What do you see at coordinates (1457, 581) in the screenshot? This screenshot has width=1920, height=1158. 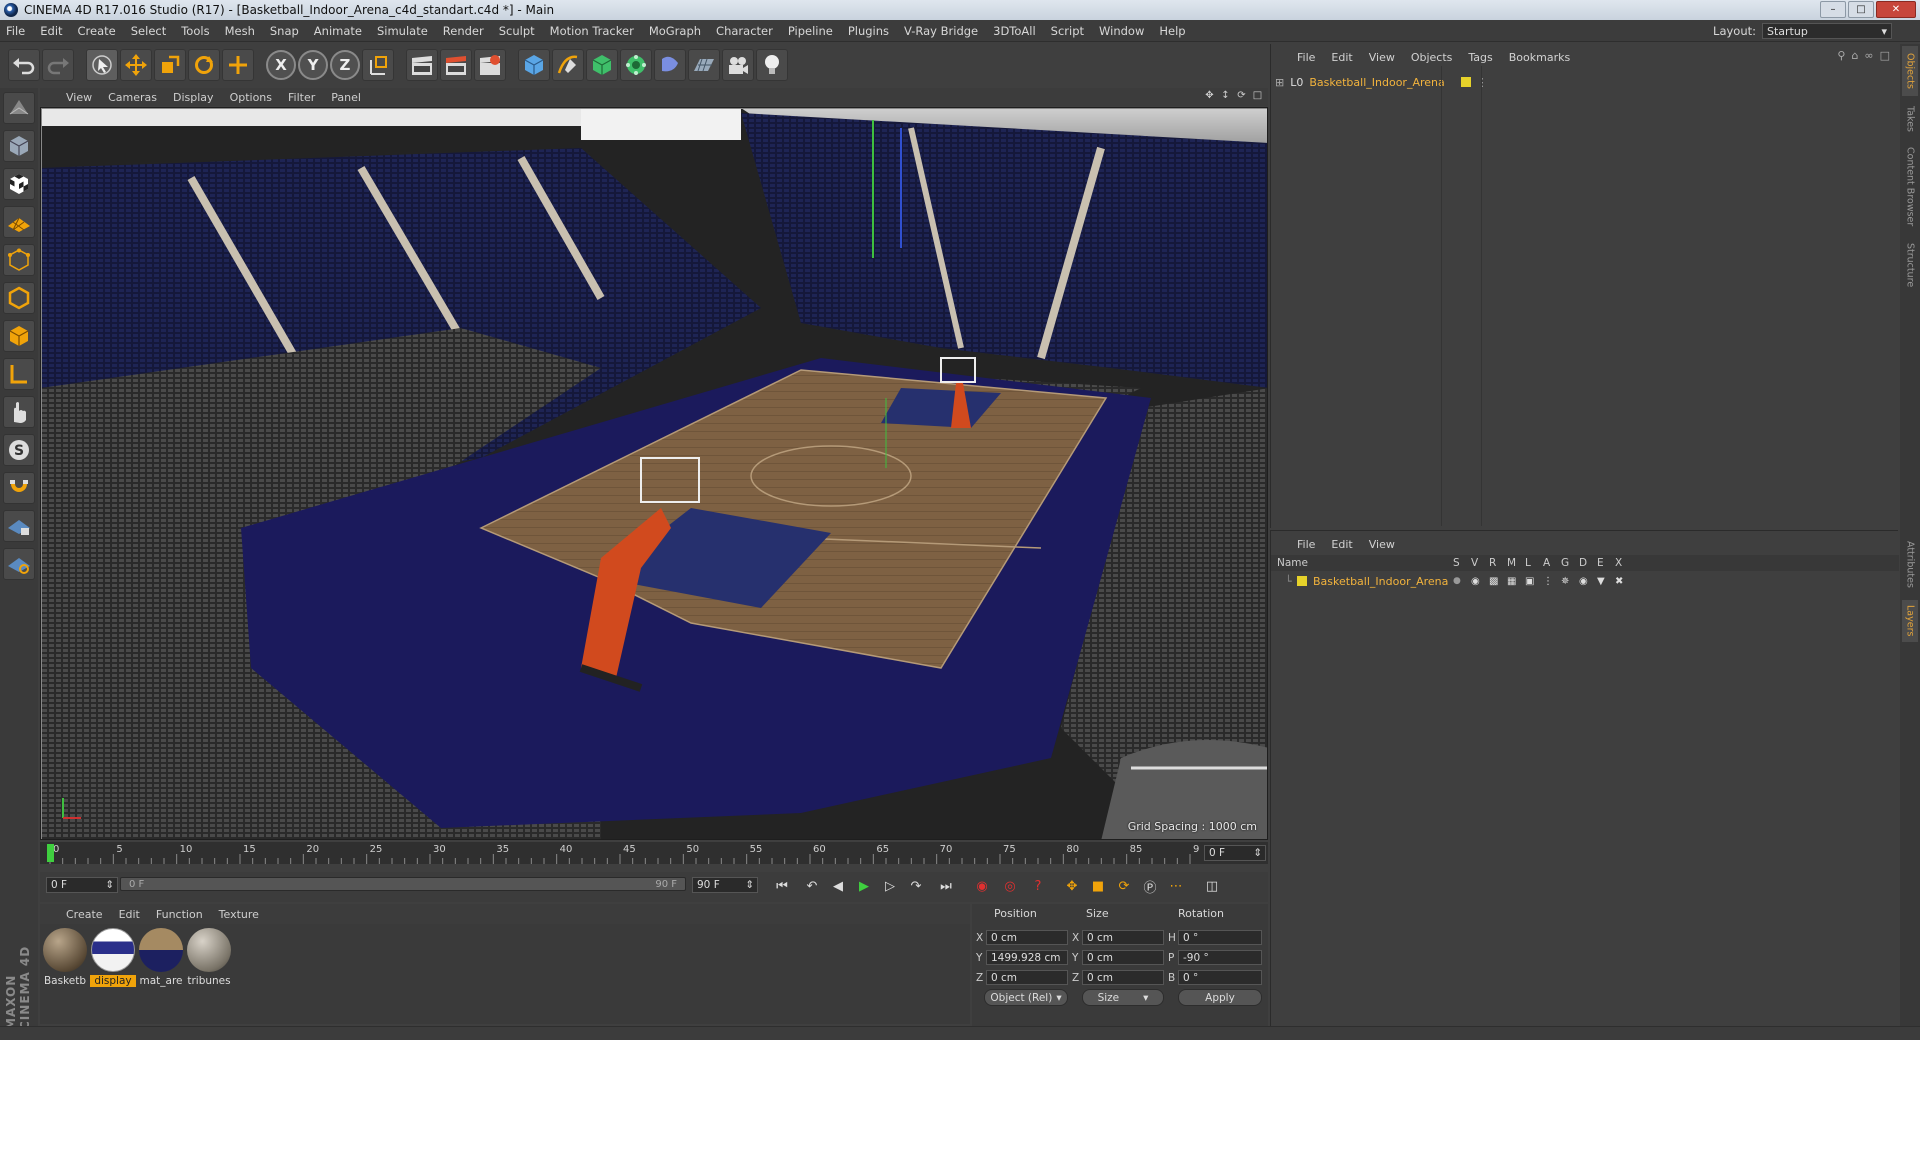 I see `solo-icon: ●` at bounding box center [1457, 581].